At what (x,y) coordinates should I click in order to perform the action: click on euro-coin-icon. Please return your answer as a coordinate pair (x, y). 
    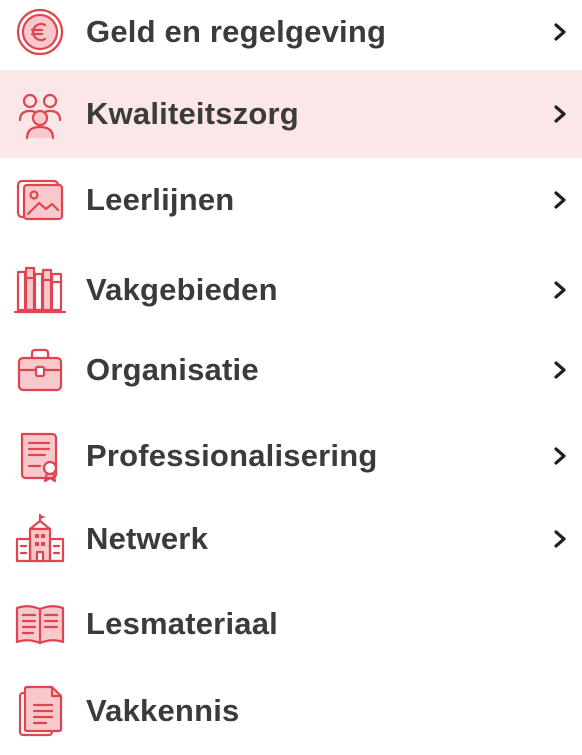
    Looking at the image, I should click on (40, 32).